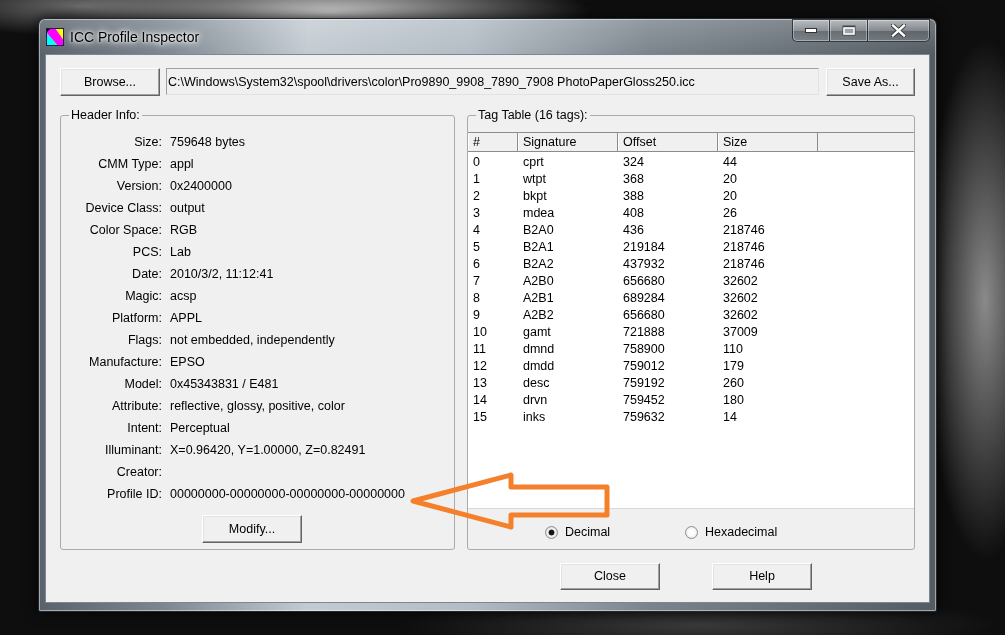 The image size is (1005, 635). Describe the element at coordinates (268, 450) in the screenshot. I see `field-value: X=0.96420, Y=1.00000, Z=0.82491` at that location.